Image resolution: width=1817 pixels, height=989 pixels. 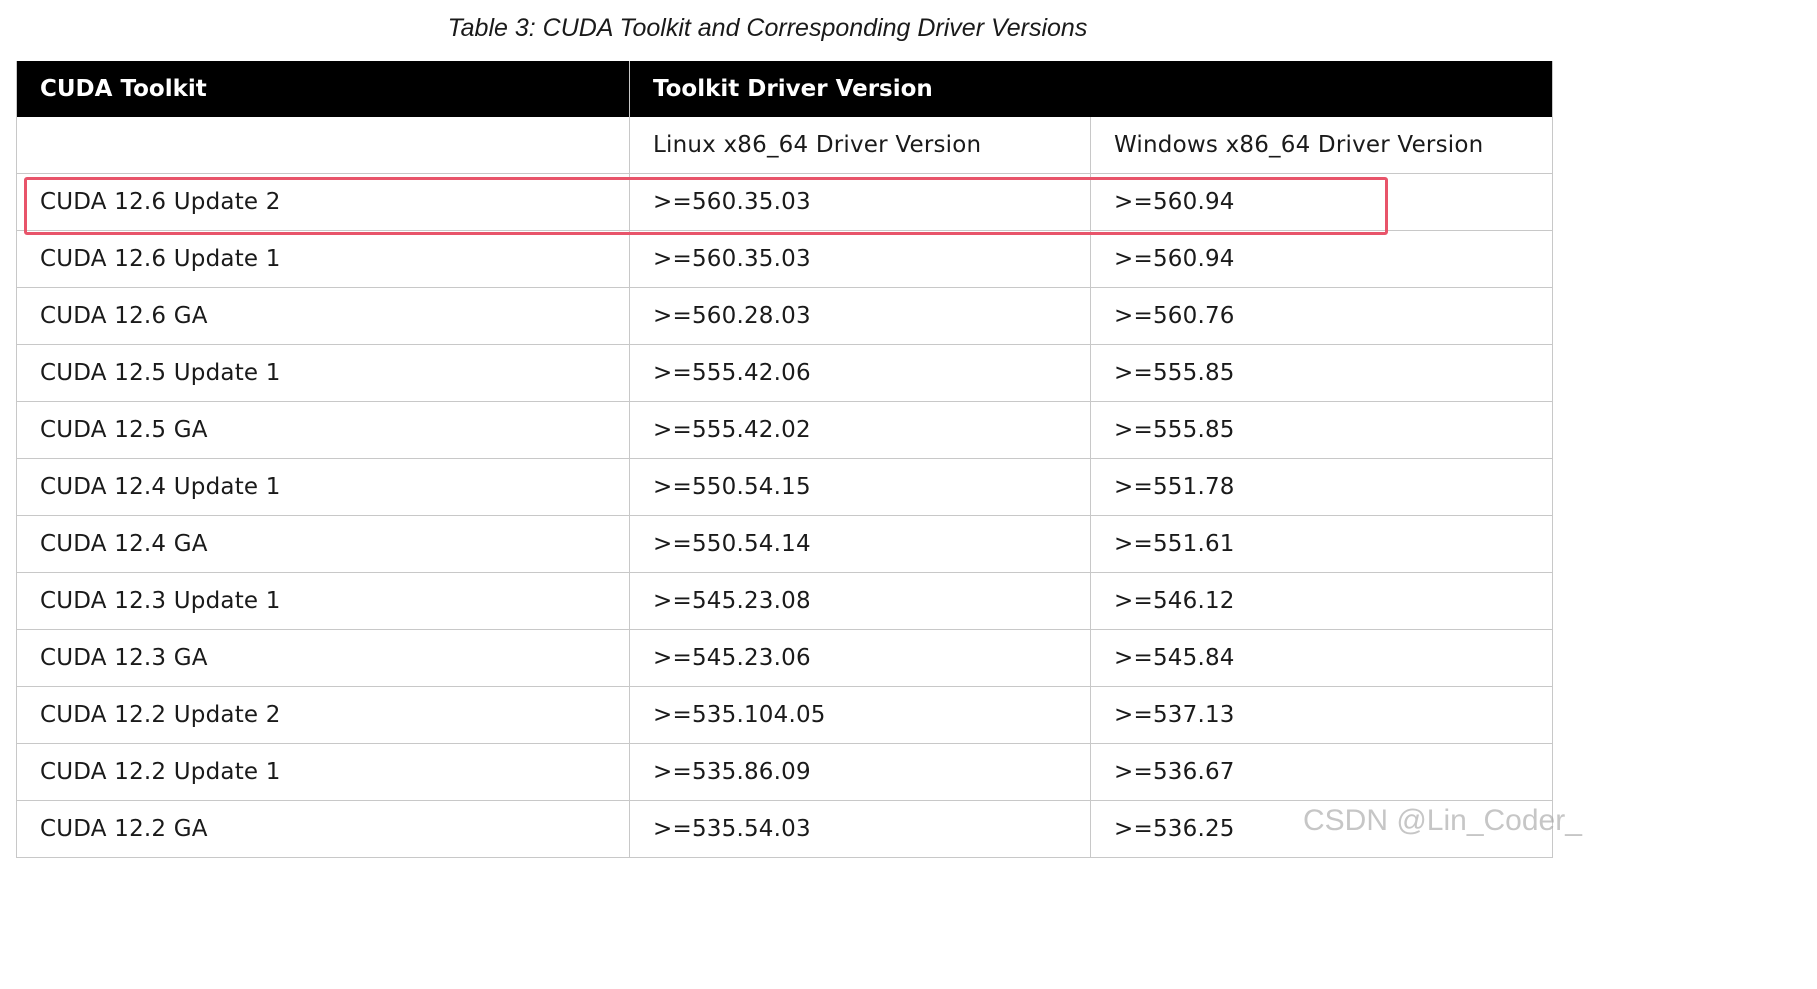 I want to click on table-row: CUDA 12.5 Update 1 >=555.42.06 >=555.85, so click(x=785, y=373).